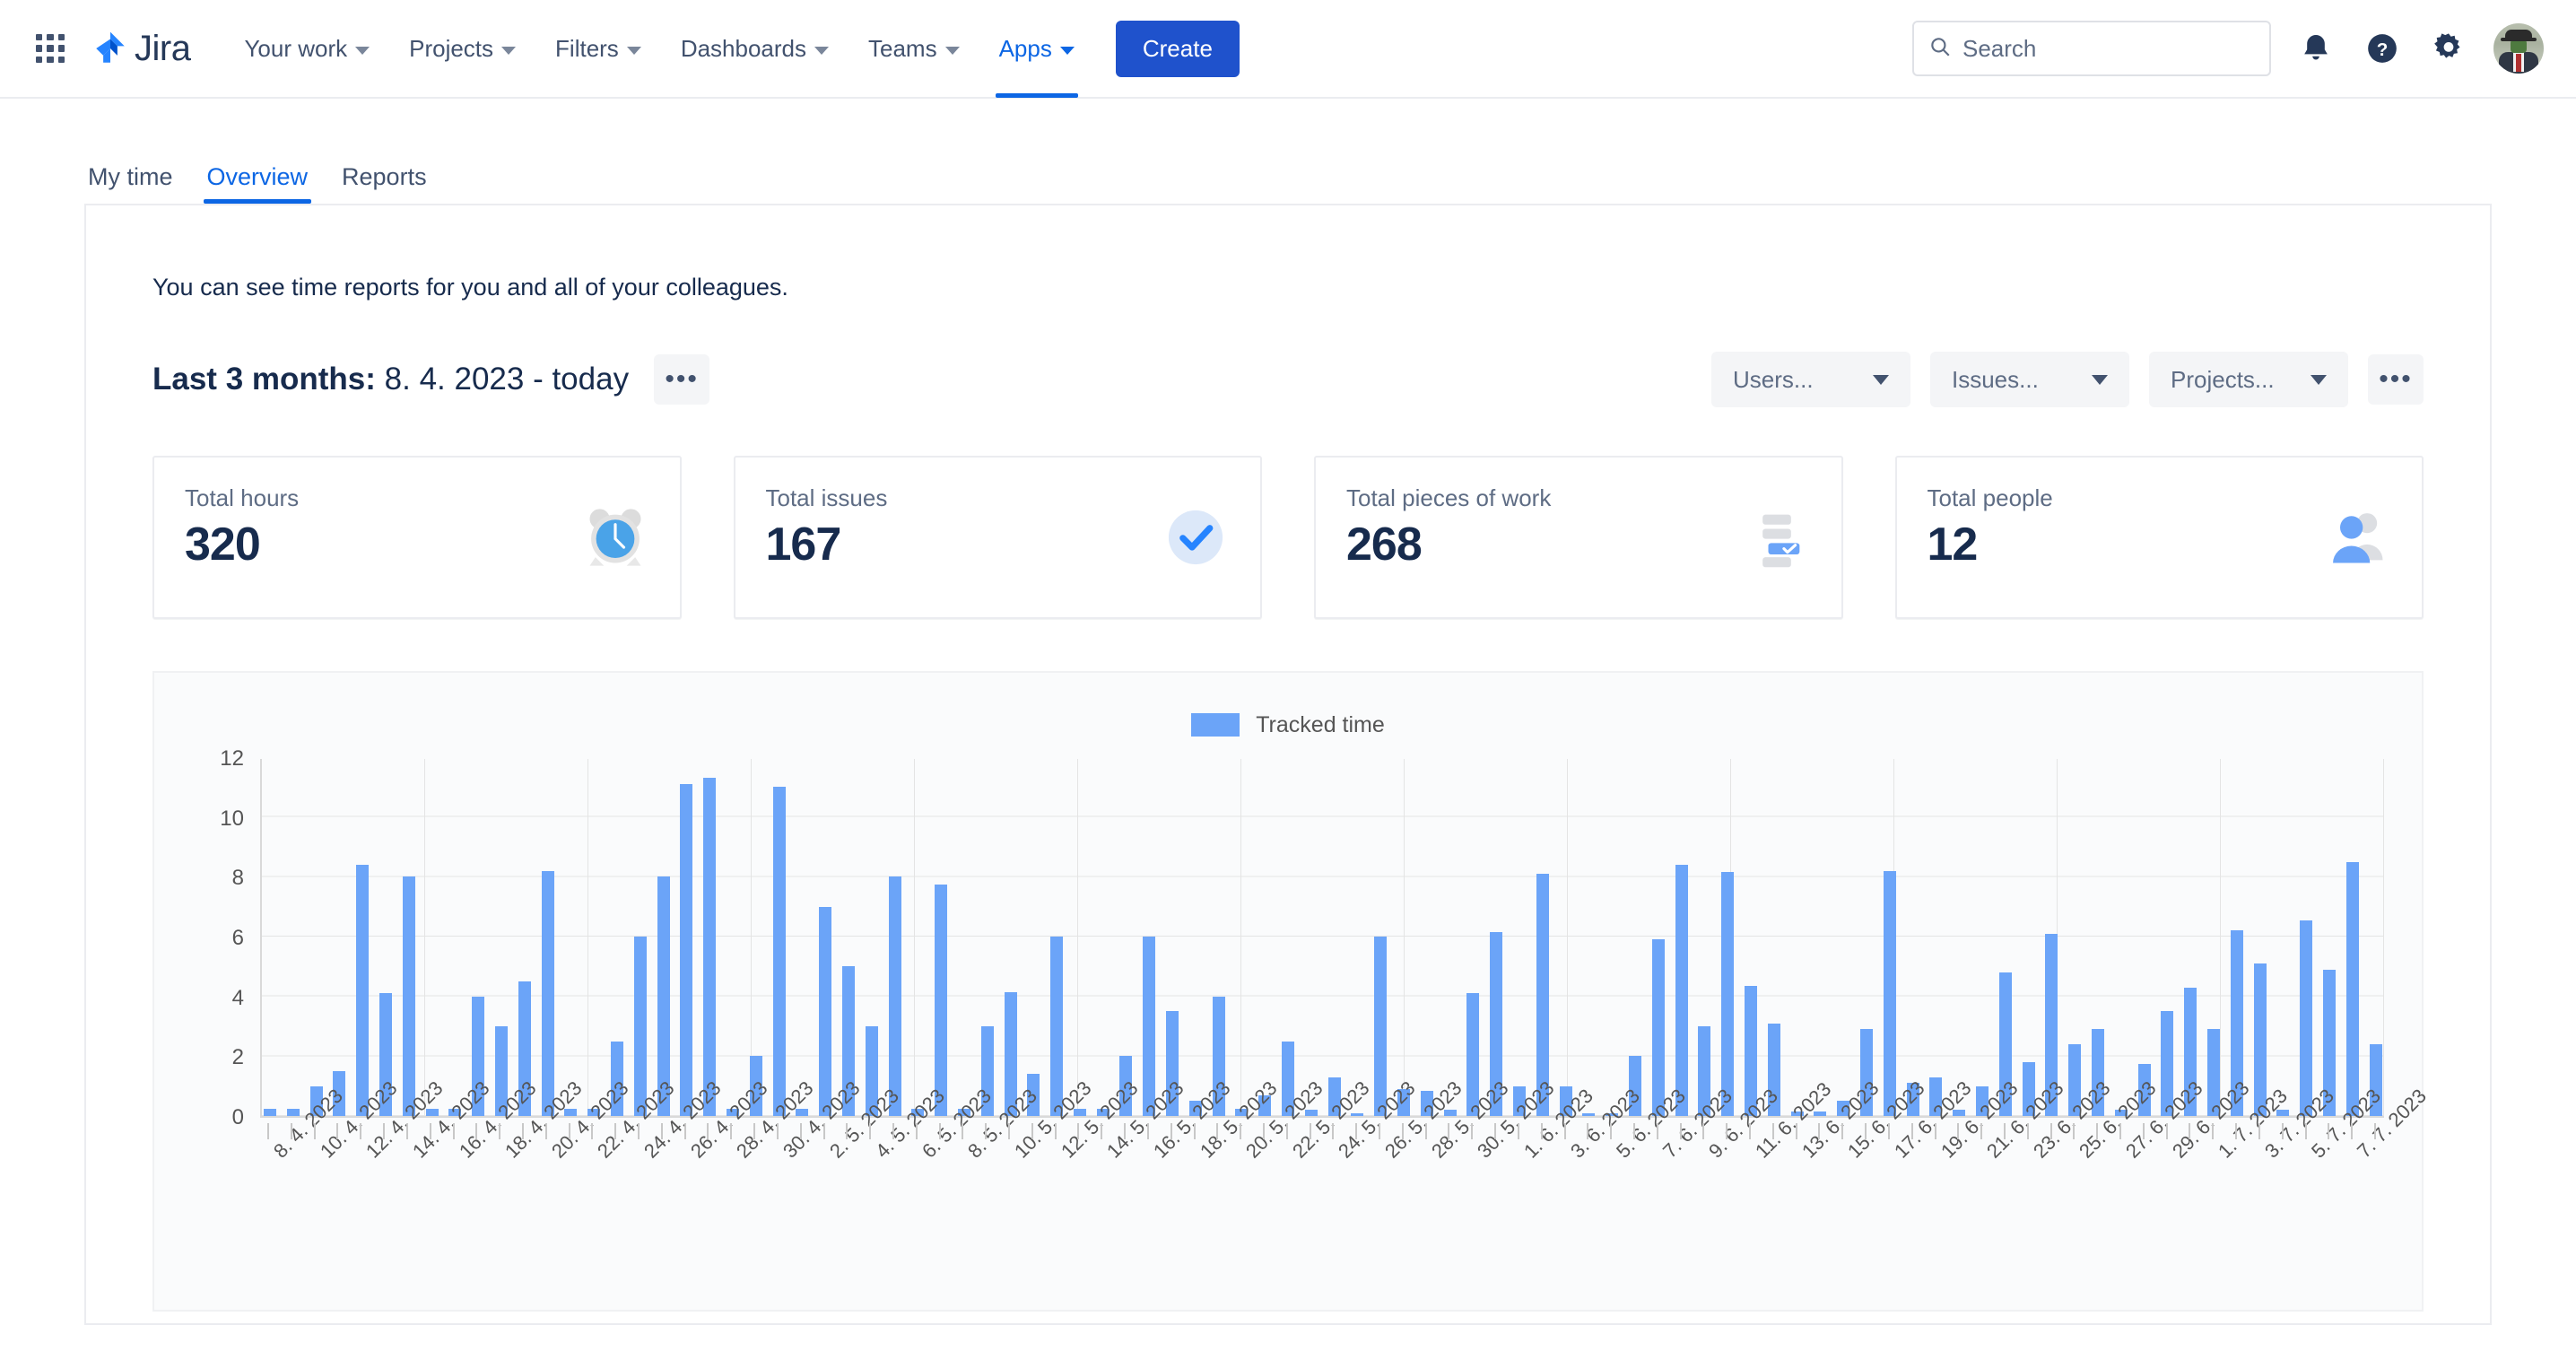 The height and width of the screenshot is (1360, 2576). Describe the element at coordinates (2448, 48) in the screenshot. I see `settings-gear-icon` at that location.